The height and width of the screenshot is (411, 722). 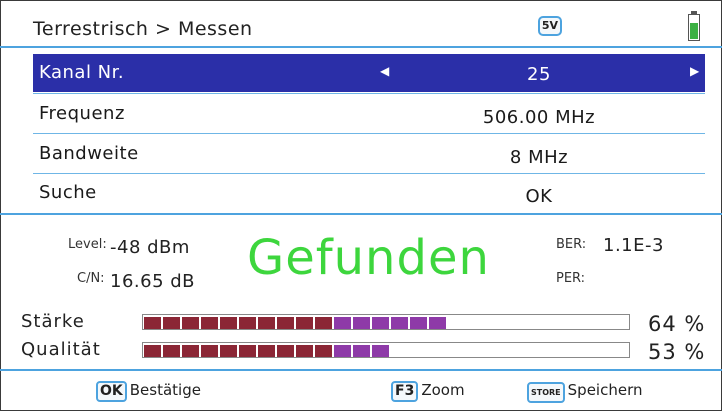 What do you see at coordinates (694, 71) in the screenshot?
I see `arrow-right-icon: ▶` at bounding box center [694, 71].